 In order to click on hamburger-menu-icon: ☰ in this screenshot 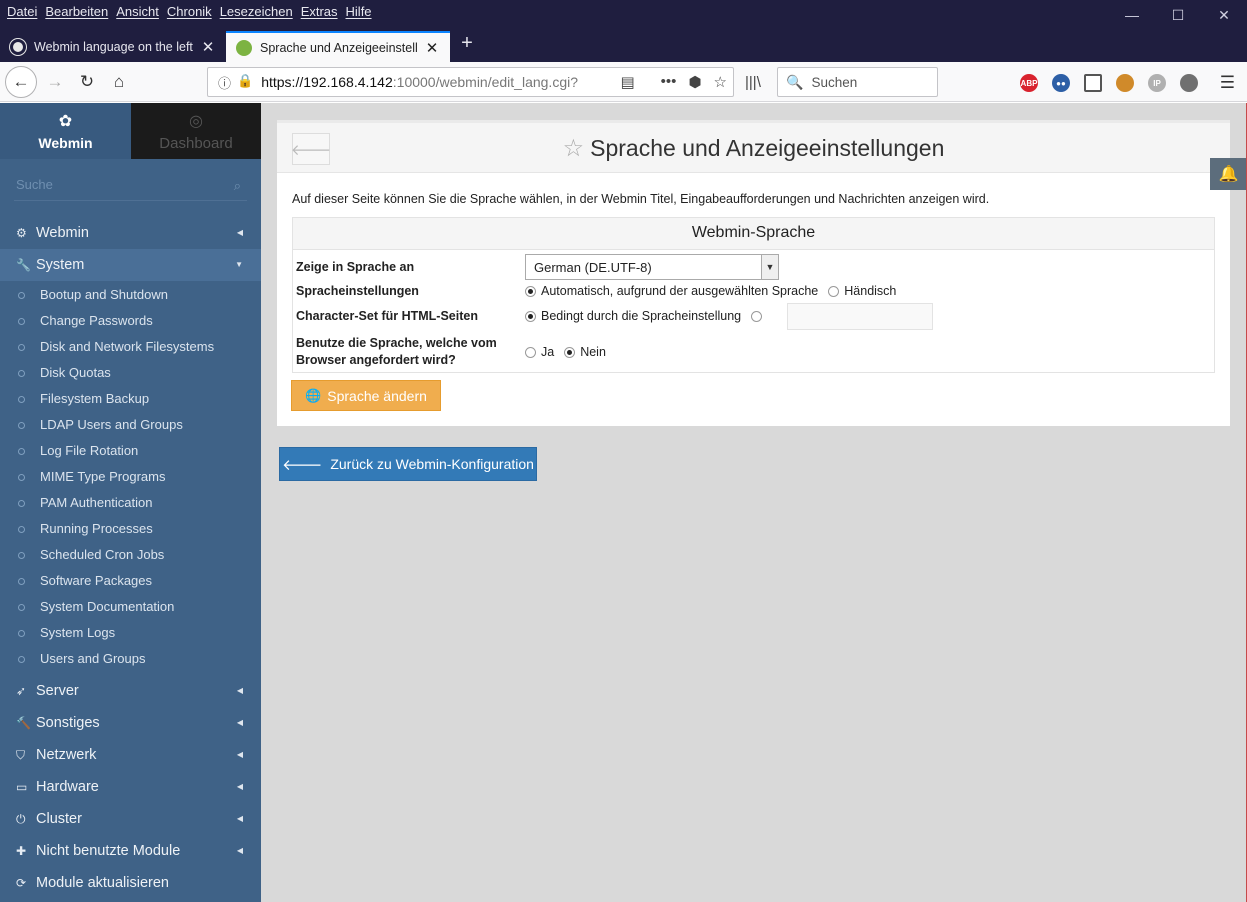, I will do `click(1227, 83)`.